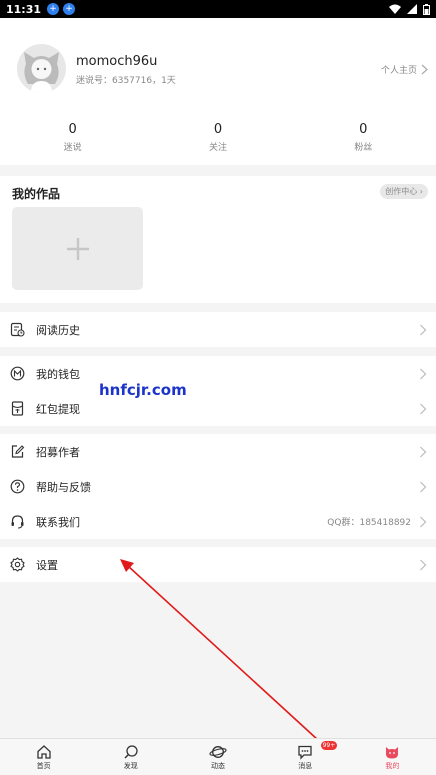 This screenshot has height=775, width=436. What do you see at coordinates (218, 9) in the screenshot?
I see `status-bar: 11:31 + +` at bounding box center [218, 9].